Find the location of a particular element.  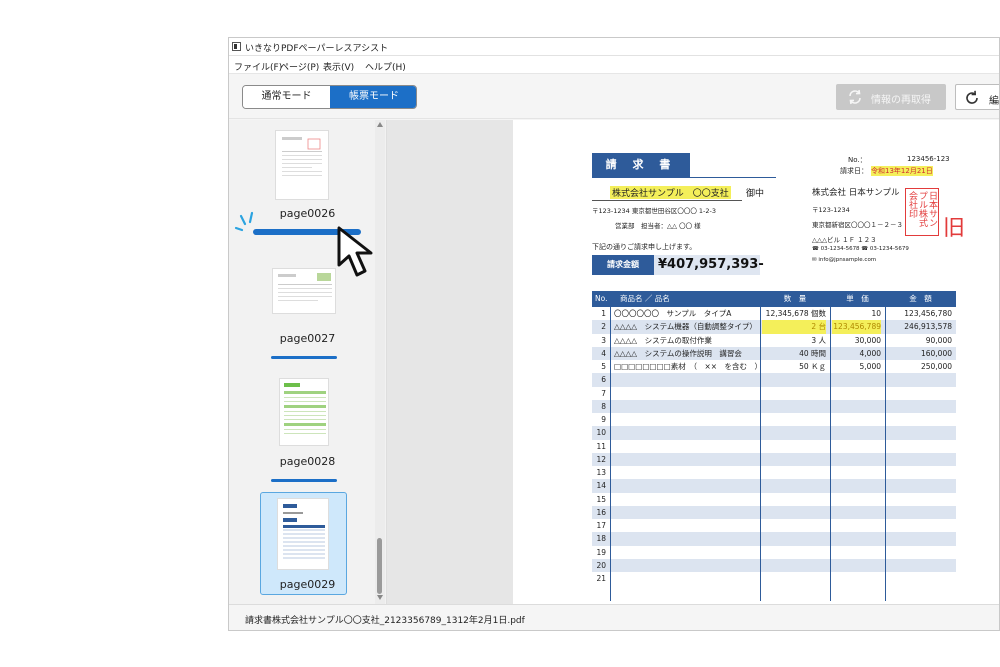

issuer-address: 東京都新宿区〇〇〇１－２－３ is located at coordinates (857, 225).